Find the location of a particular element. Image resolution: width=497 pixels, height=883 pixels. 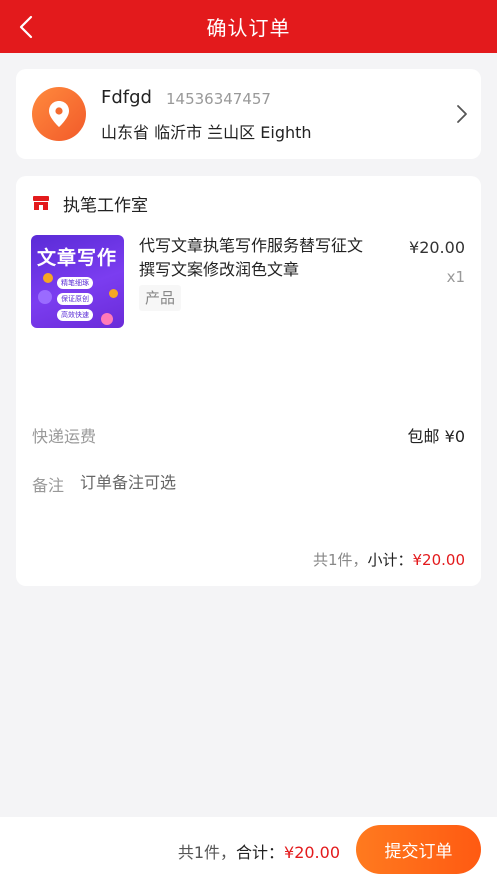

location-pin-icon is located at coordinates (59, 114).